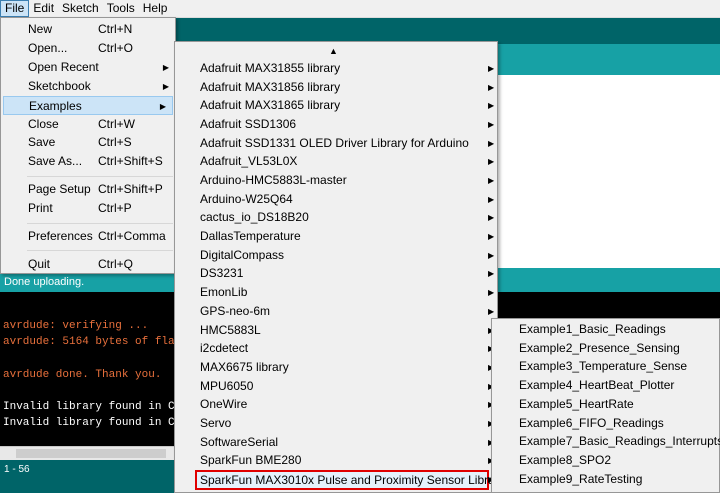  Describe the element at coordinates (80, 8) in the screenshot. I see `menu-sketch: Sketch` at that location.